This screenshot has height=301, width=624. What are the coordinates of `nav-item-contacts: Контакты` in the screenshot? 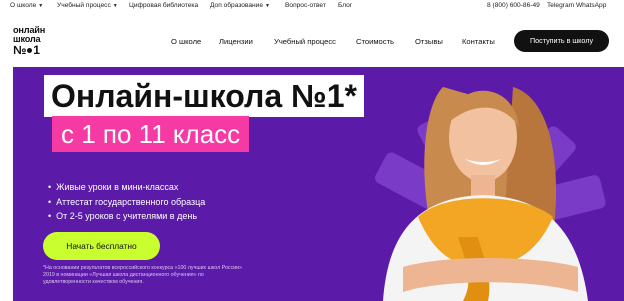 It's located at (478, 41).